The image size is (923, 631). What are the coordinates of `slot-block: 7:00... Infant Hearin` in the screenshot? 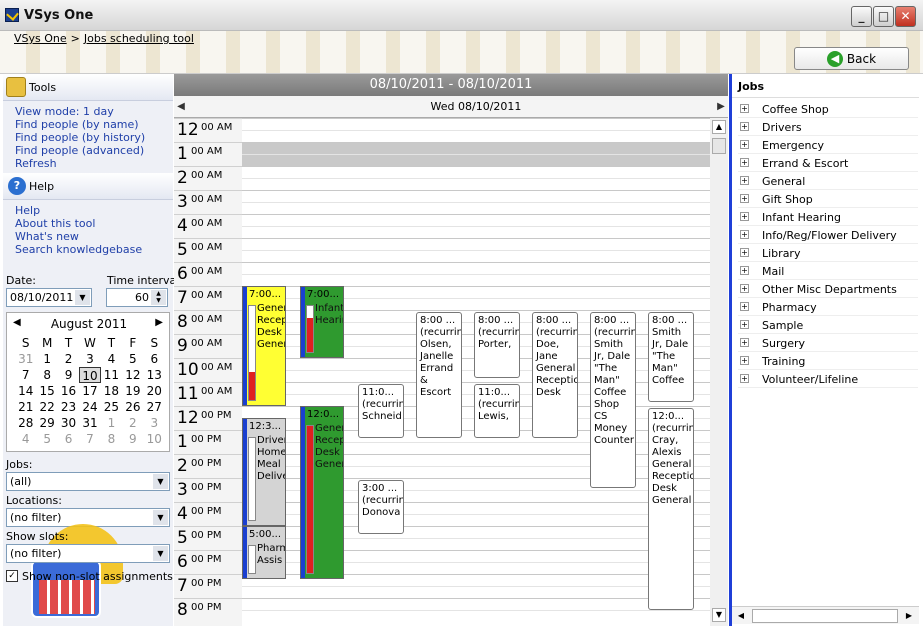 It's located at (322, 322).